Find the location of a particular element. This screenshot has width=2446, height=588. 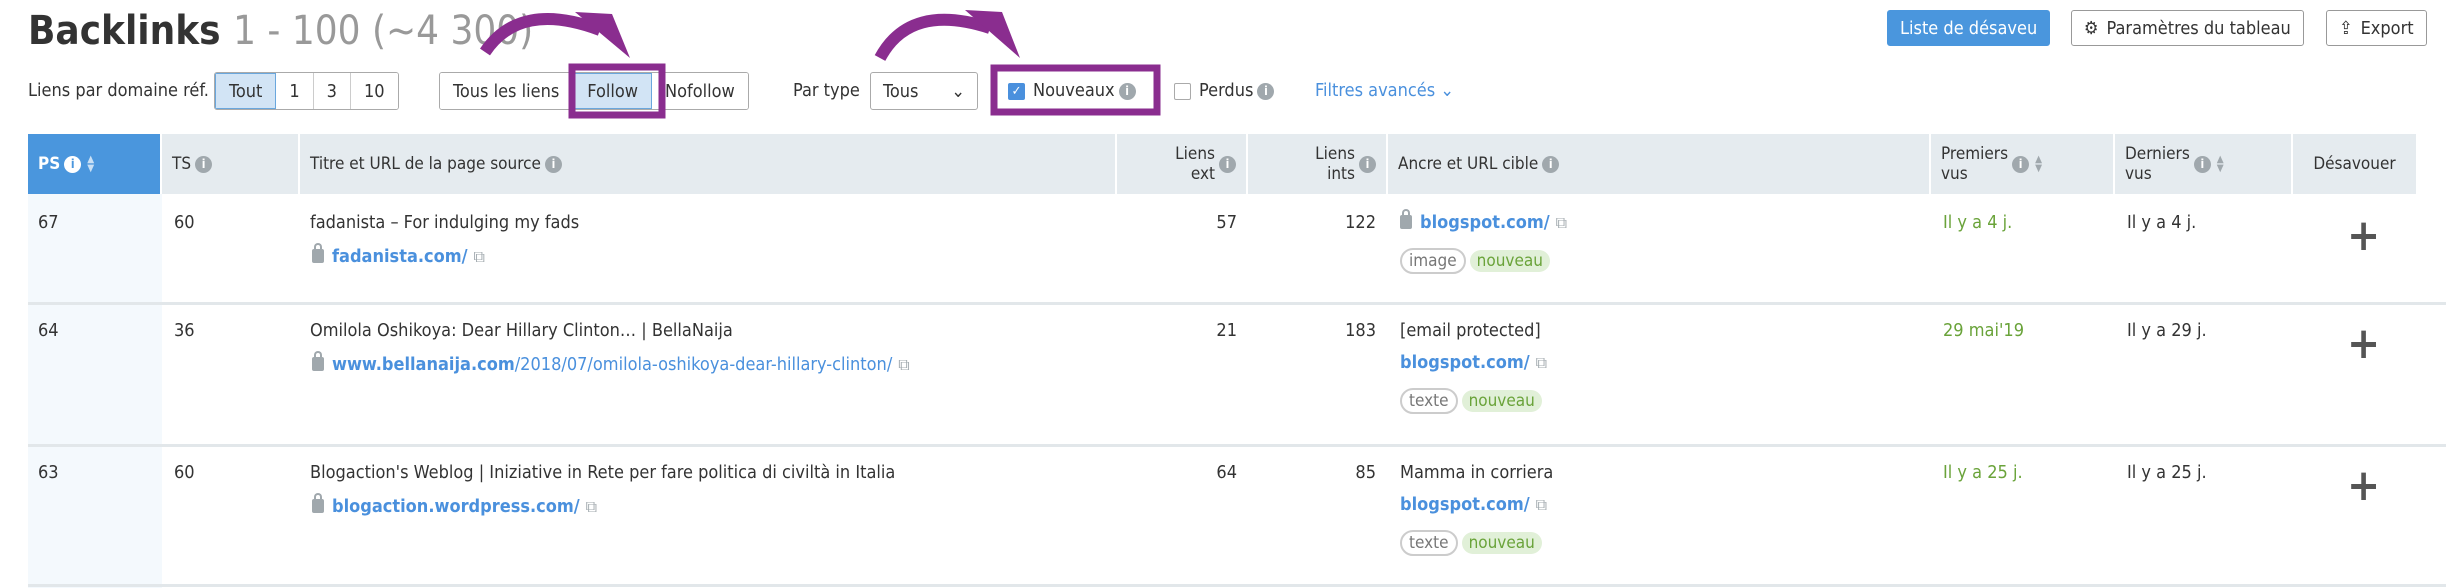

tags: image nouveau is located at coordinates (1477, 261).